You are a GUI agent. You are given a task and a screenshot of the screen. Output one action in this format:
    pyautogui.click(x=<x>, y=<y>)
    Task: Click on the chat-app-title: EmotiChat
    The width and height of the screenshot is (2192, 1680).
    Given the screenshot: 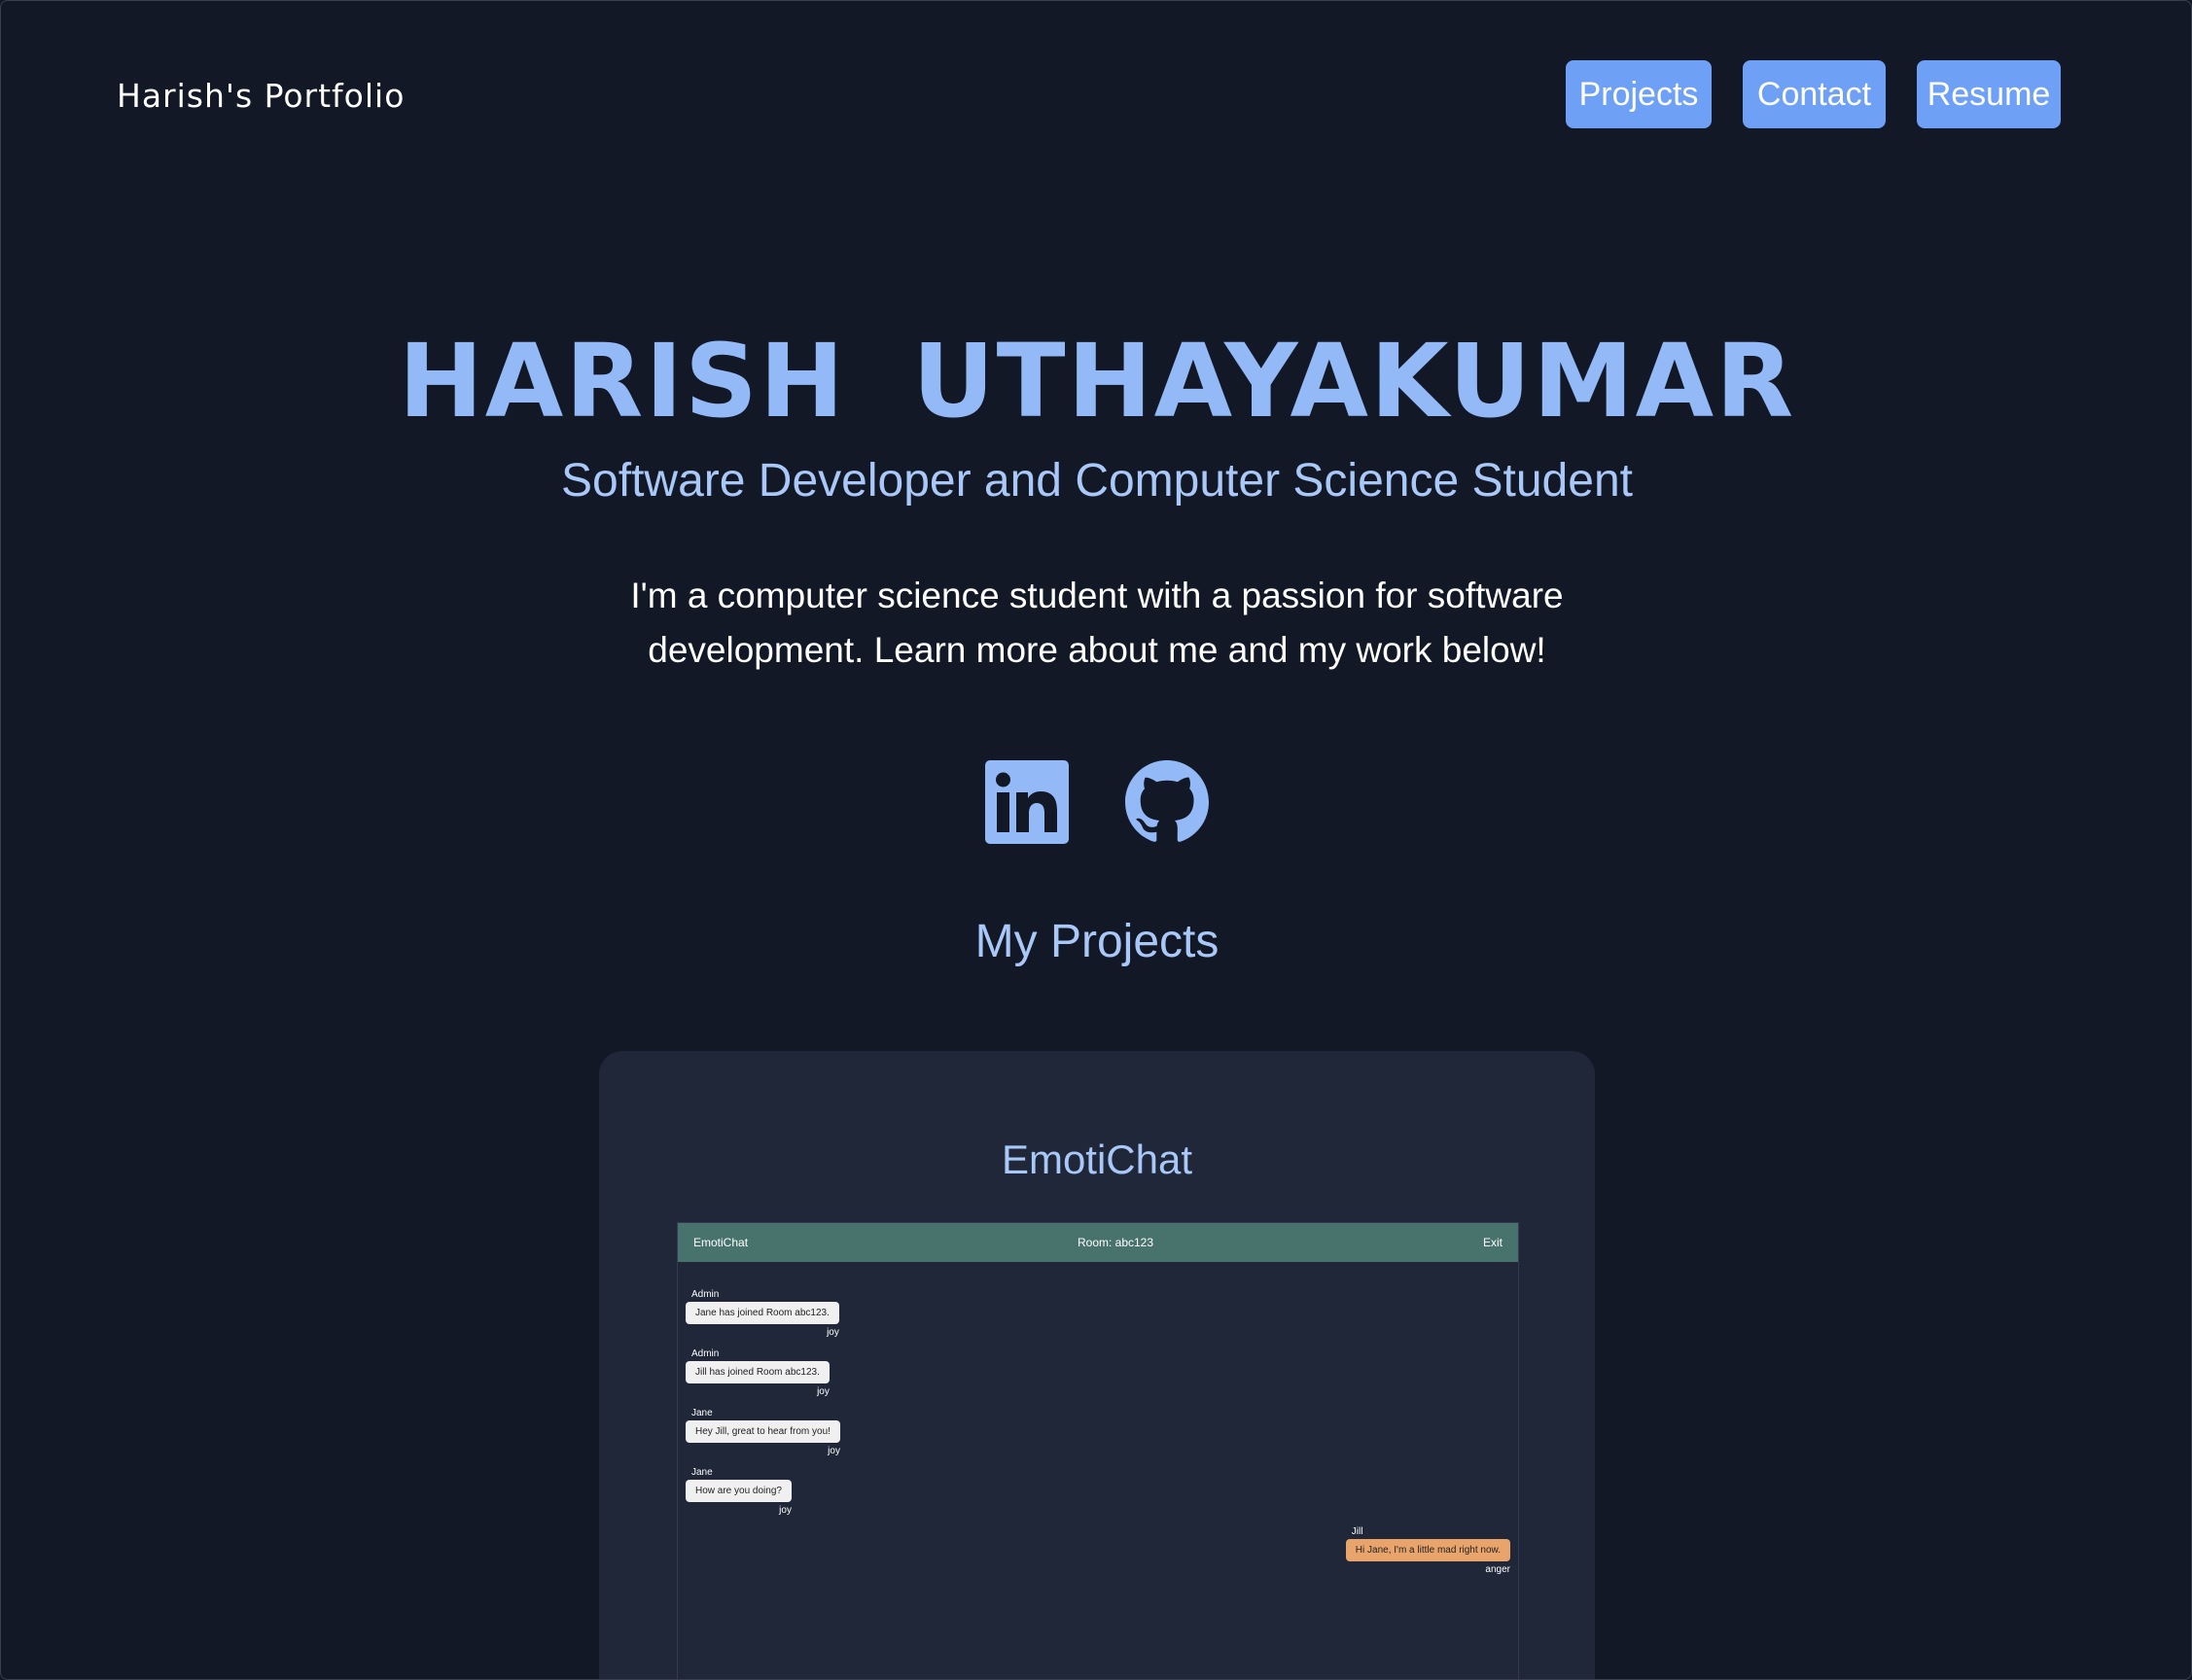 What is the action you would take?
    pyautogui.click(x=721, y=1242)
    